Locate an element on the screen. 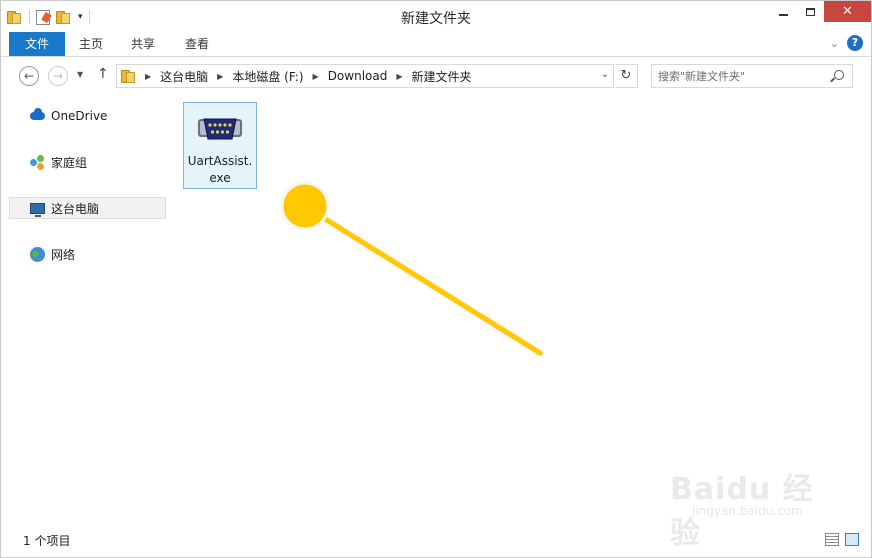 The height and width of the screenshot is (558, 872). search-icon is located at coordinates (839, 75).